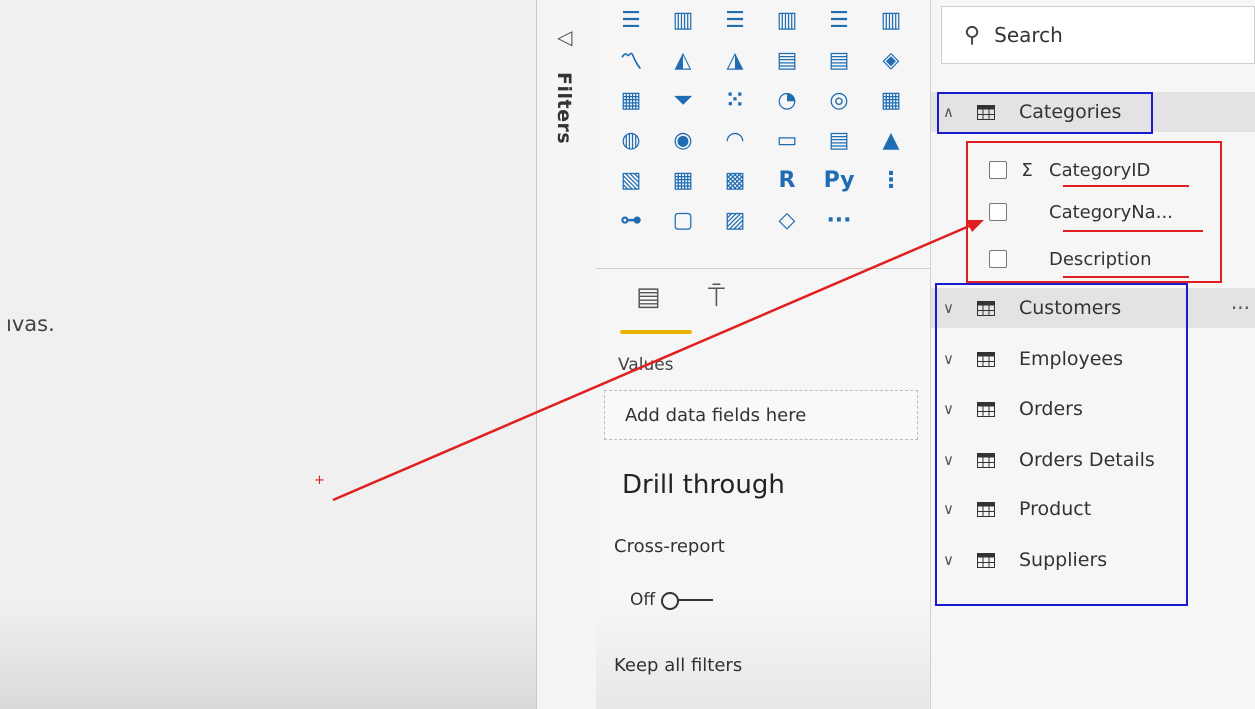 This screenshot has width=1255, height=709. I want to click on expand-filters-icon: ◁, so click(564, 37).